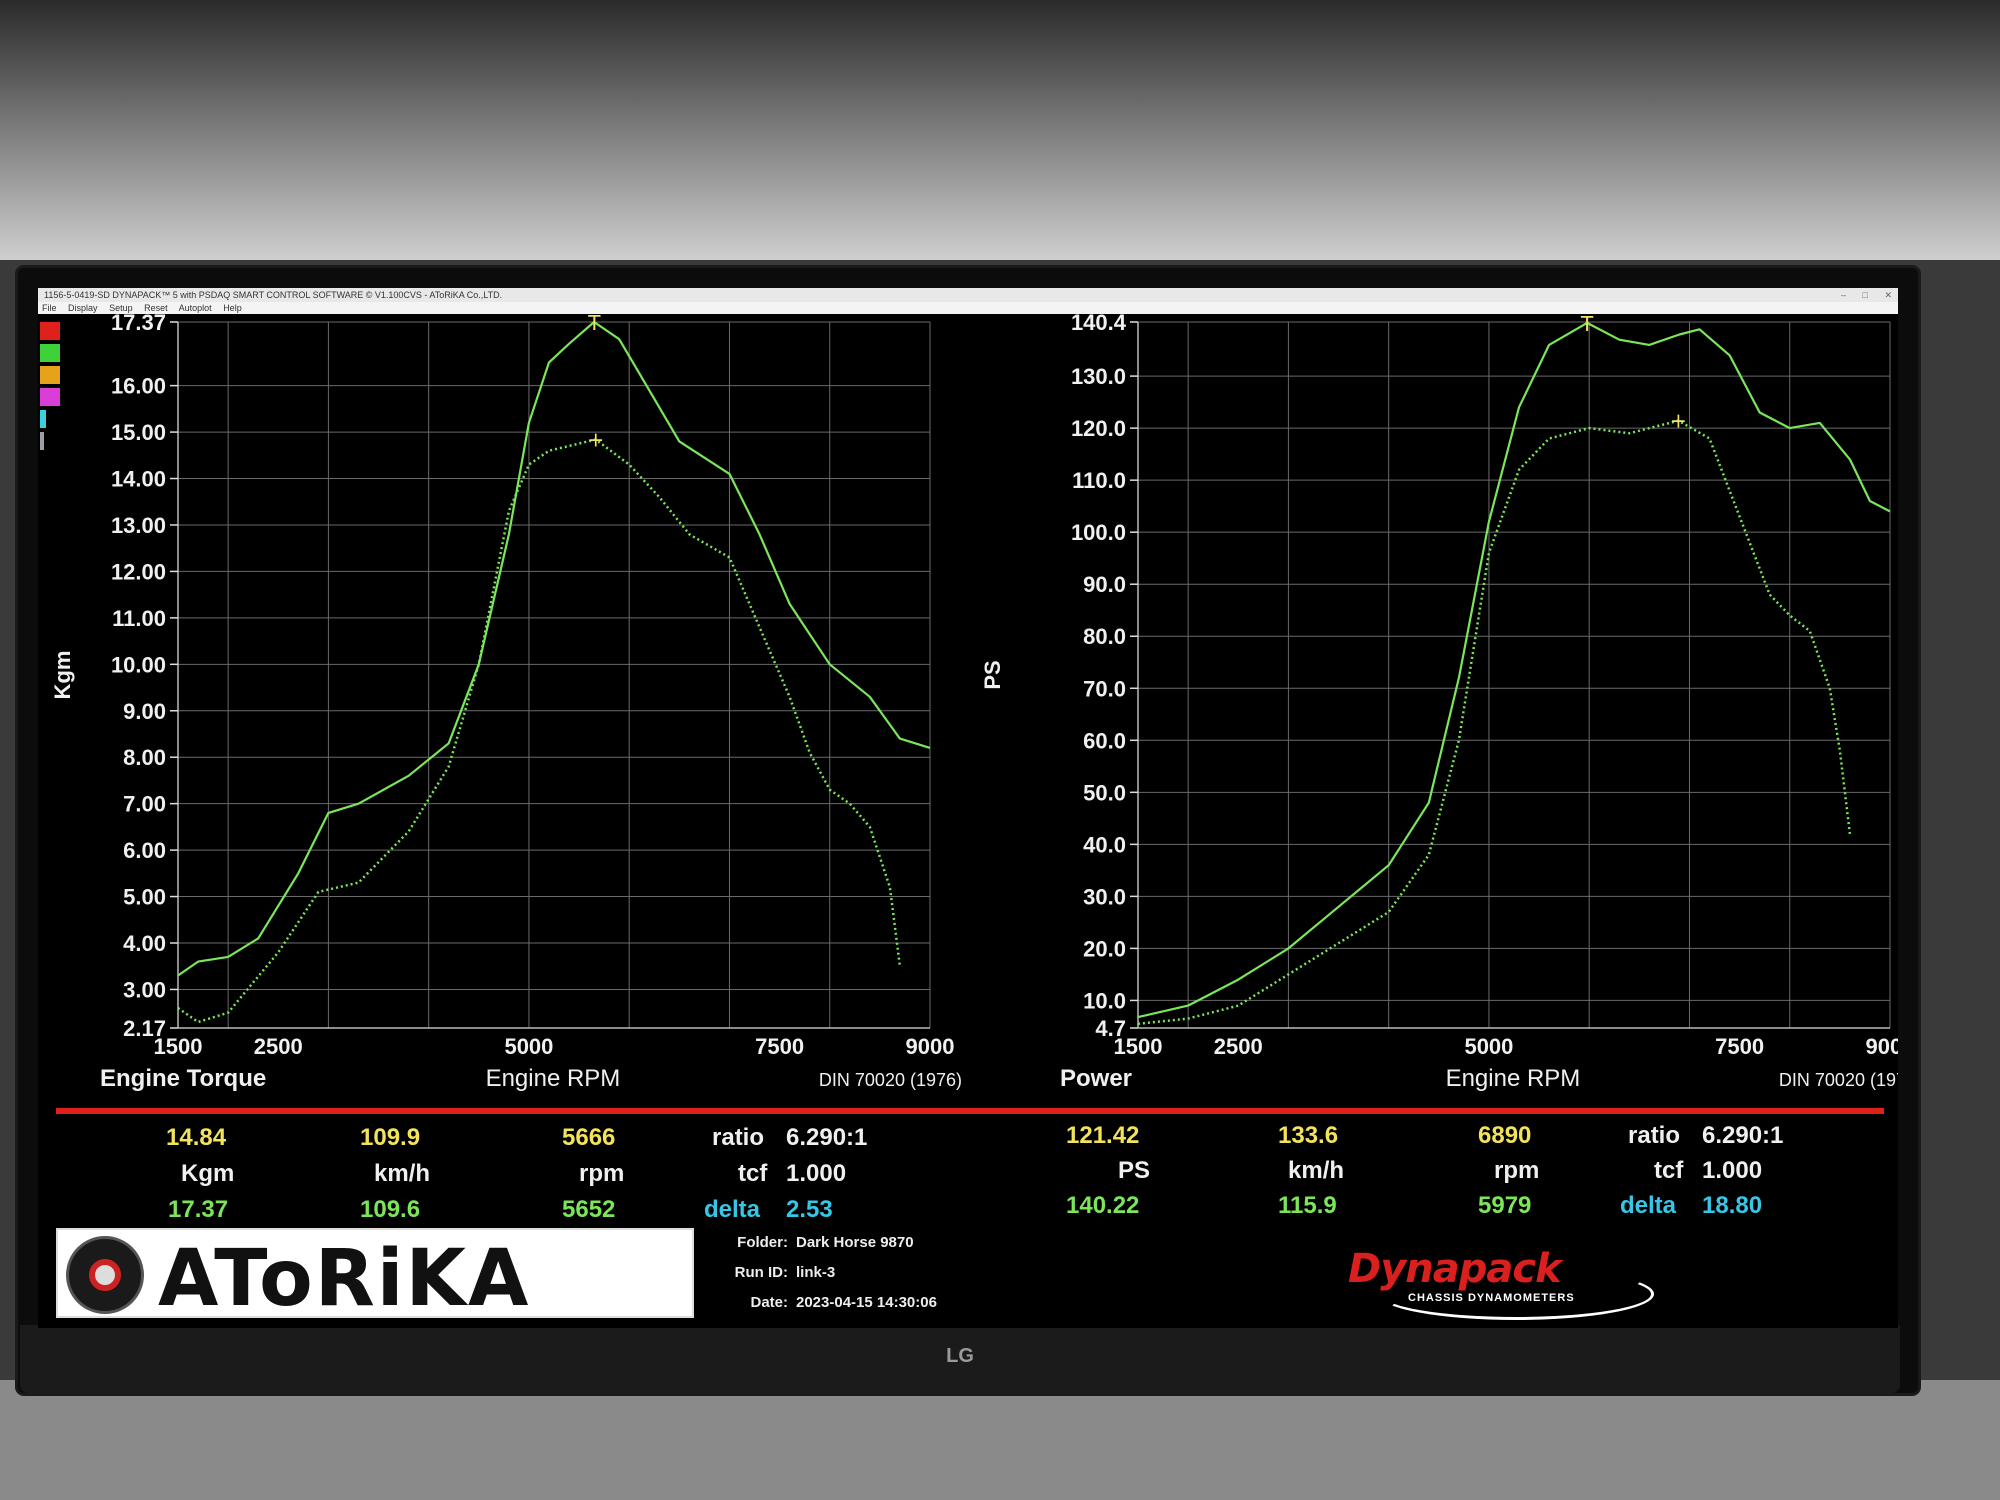 The image size is (2000, 1500). What do you see at coordinates (809, 1209) in the screenshot?
I see `torque-delta: 2.53` at bounding box center [809, 1209].